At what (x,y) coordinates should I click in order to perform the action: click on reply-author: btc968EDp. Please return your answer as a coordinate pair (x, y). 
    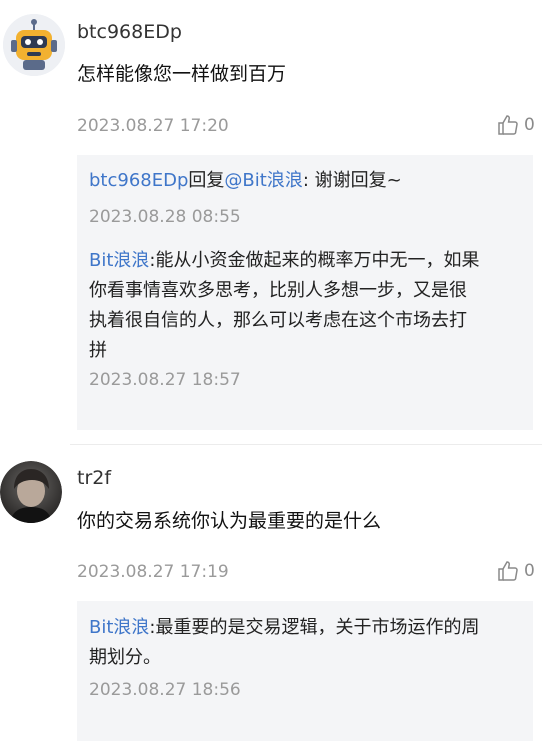
    Looking at the image, I should click on (138, 180).